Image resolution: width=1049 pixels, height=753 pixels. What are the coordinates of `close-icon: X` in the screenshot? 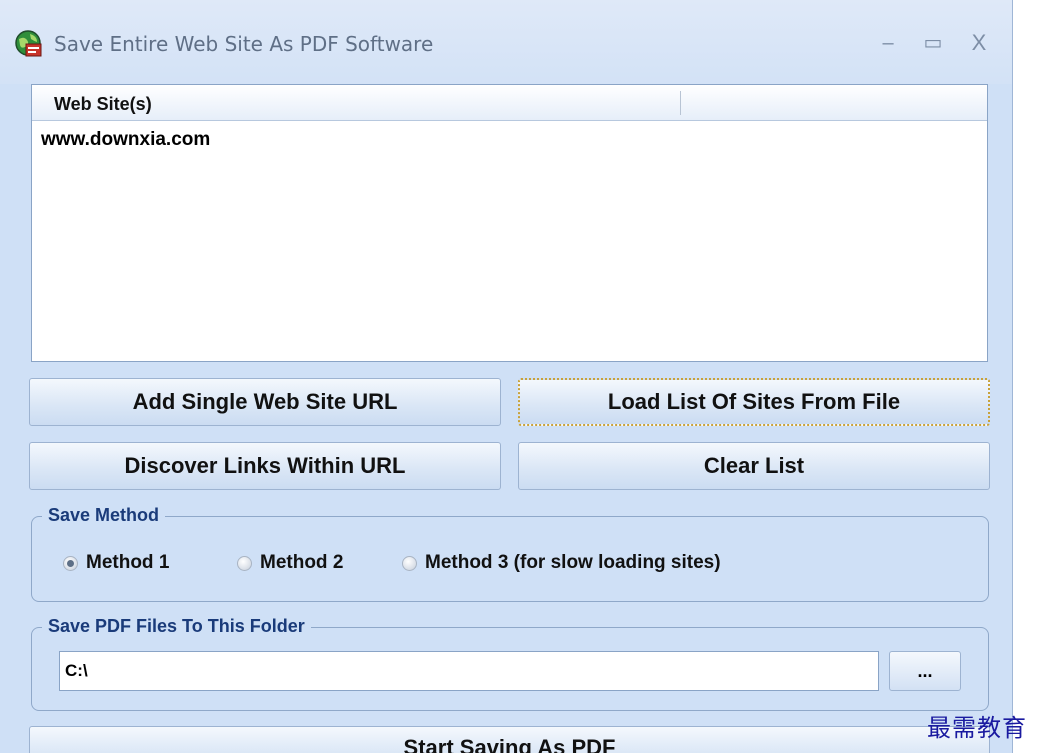 It's located at (979, 43).